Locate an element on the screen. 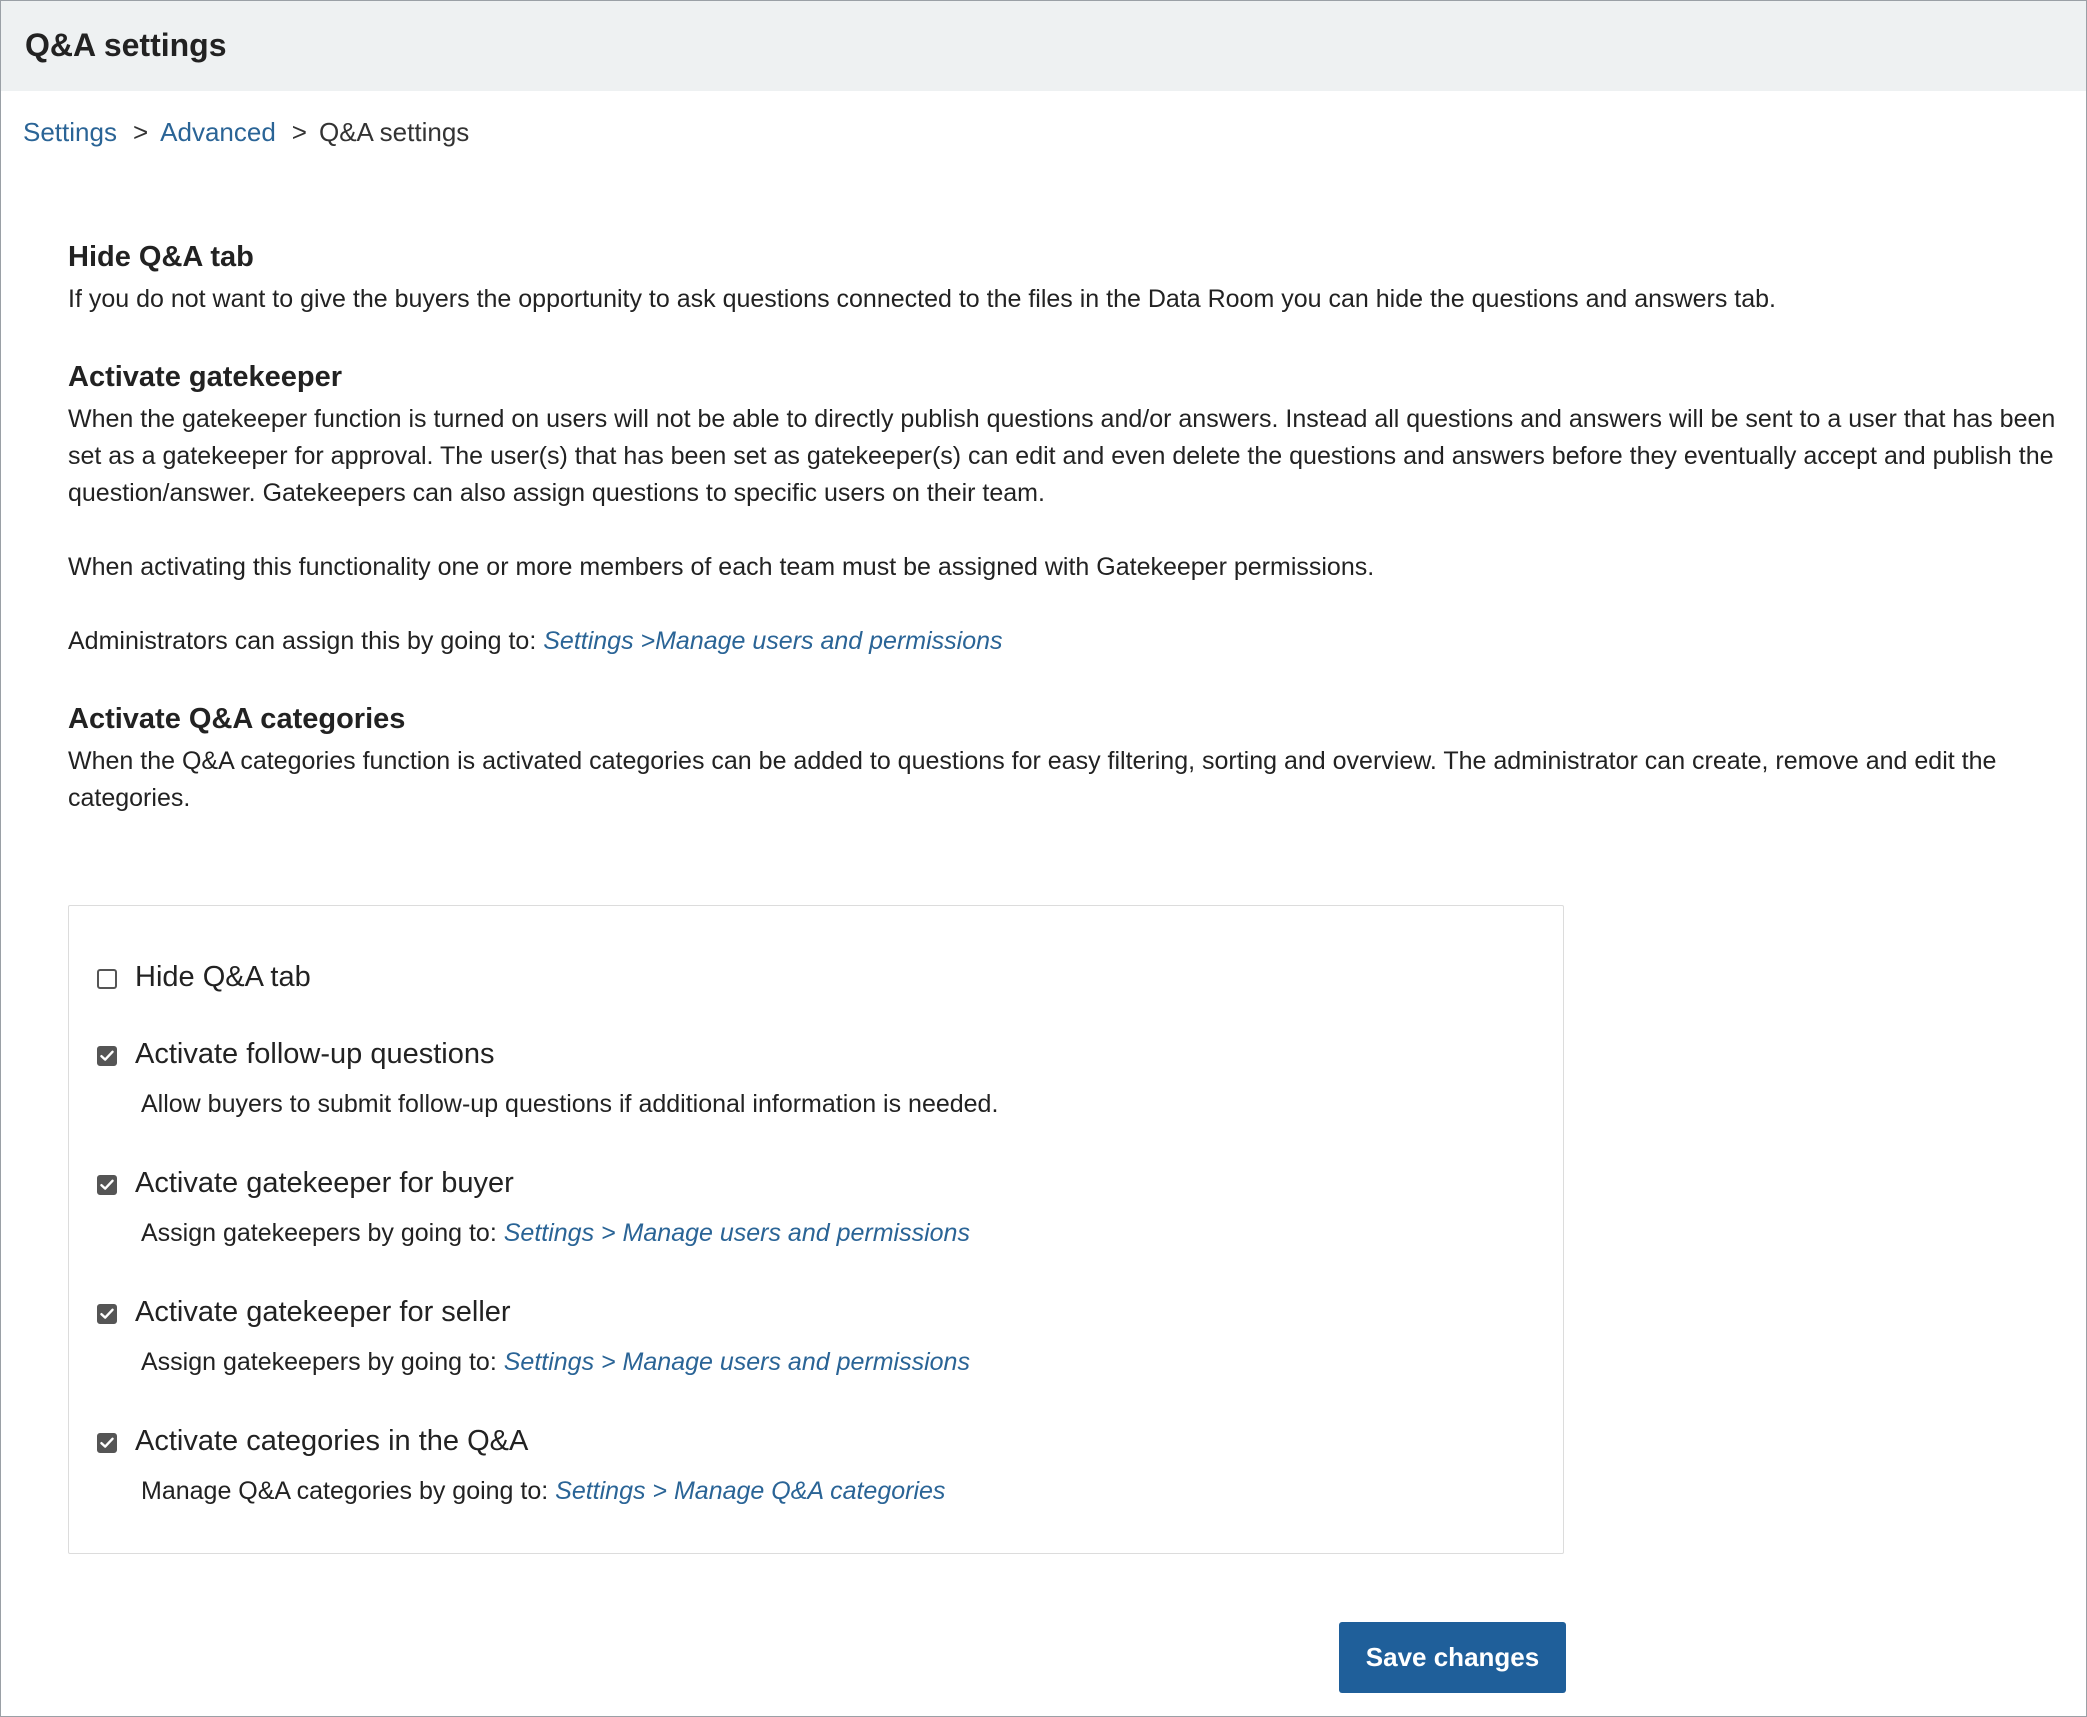 The height and width of the screenshot is (1717, 2087). gatekeeper-seller-label: Activate gatekeeper for seller is located at coordinates (323, 1312).